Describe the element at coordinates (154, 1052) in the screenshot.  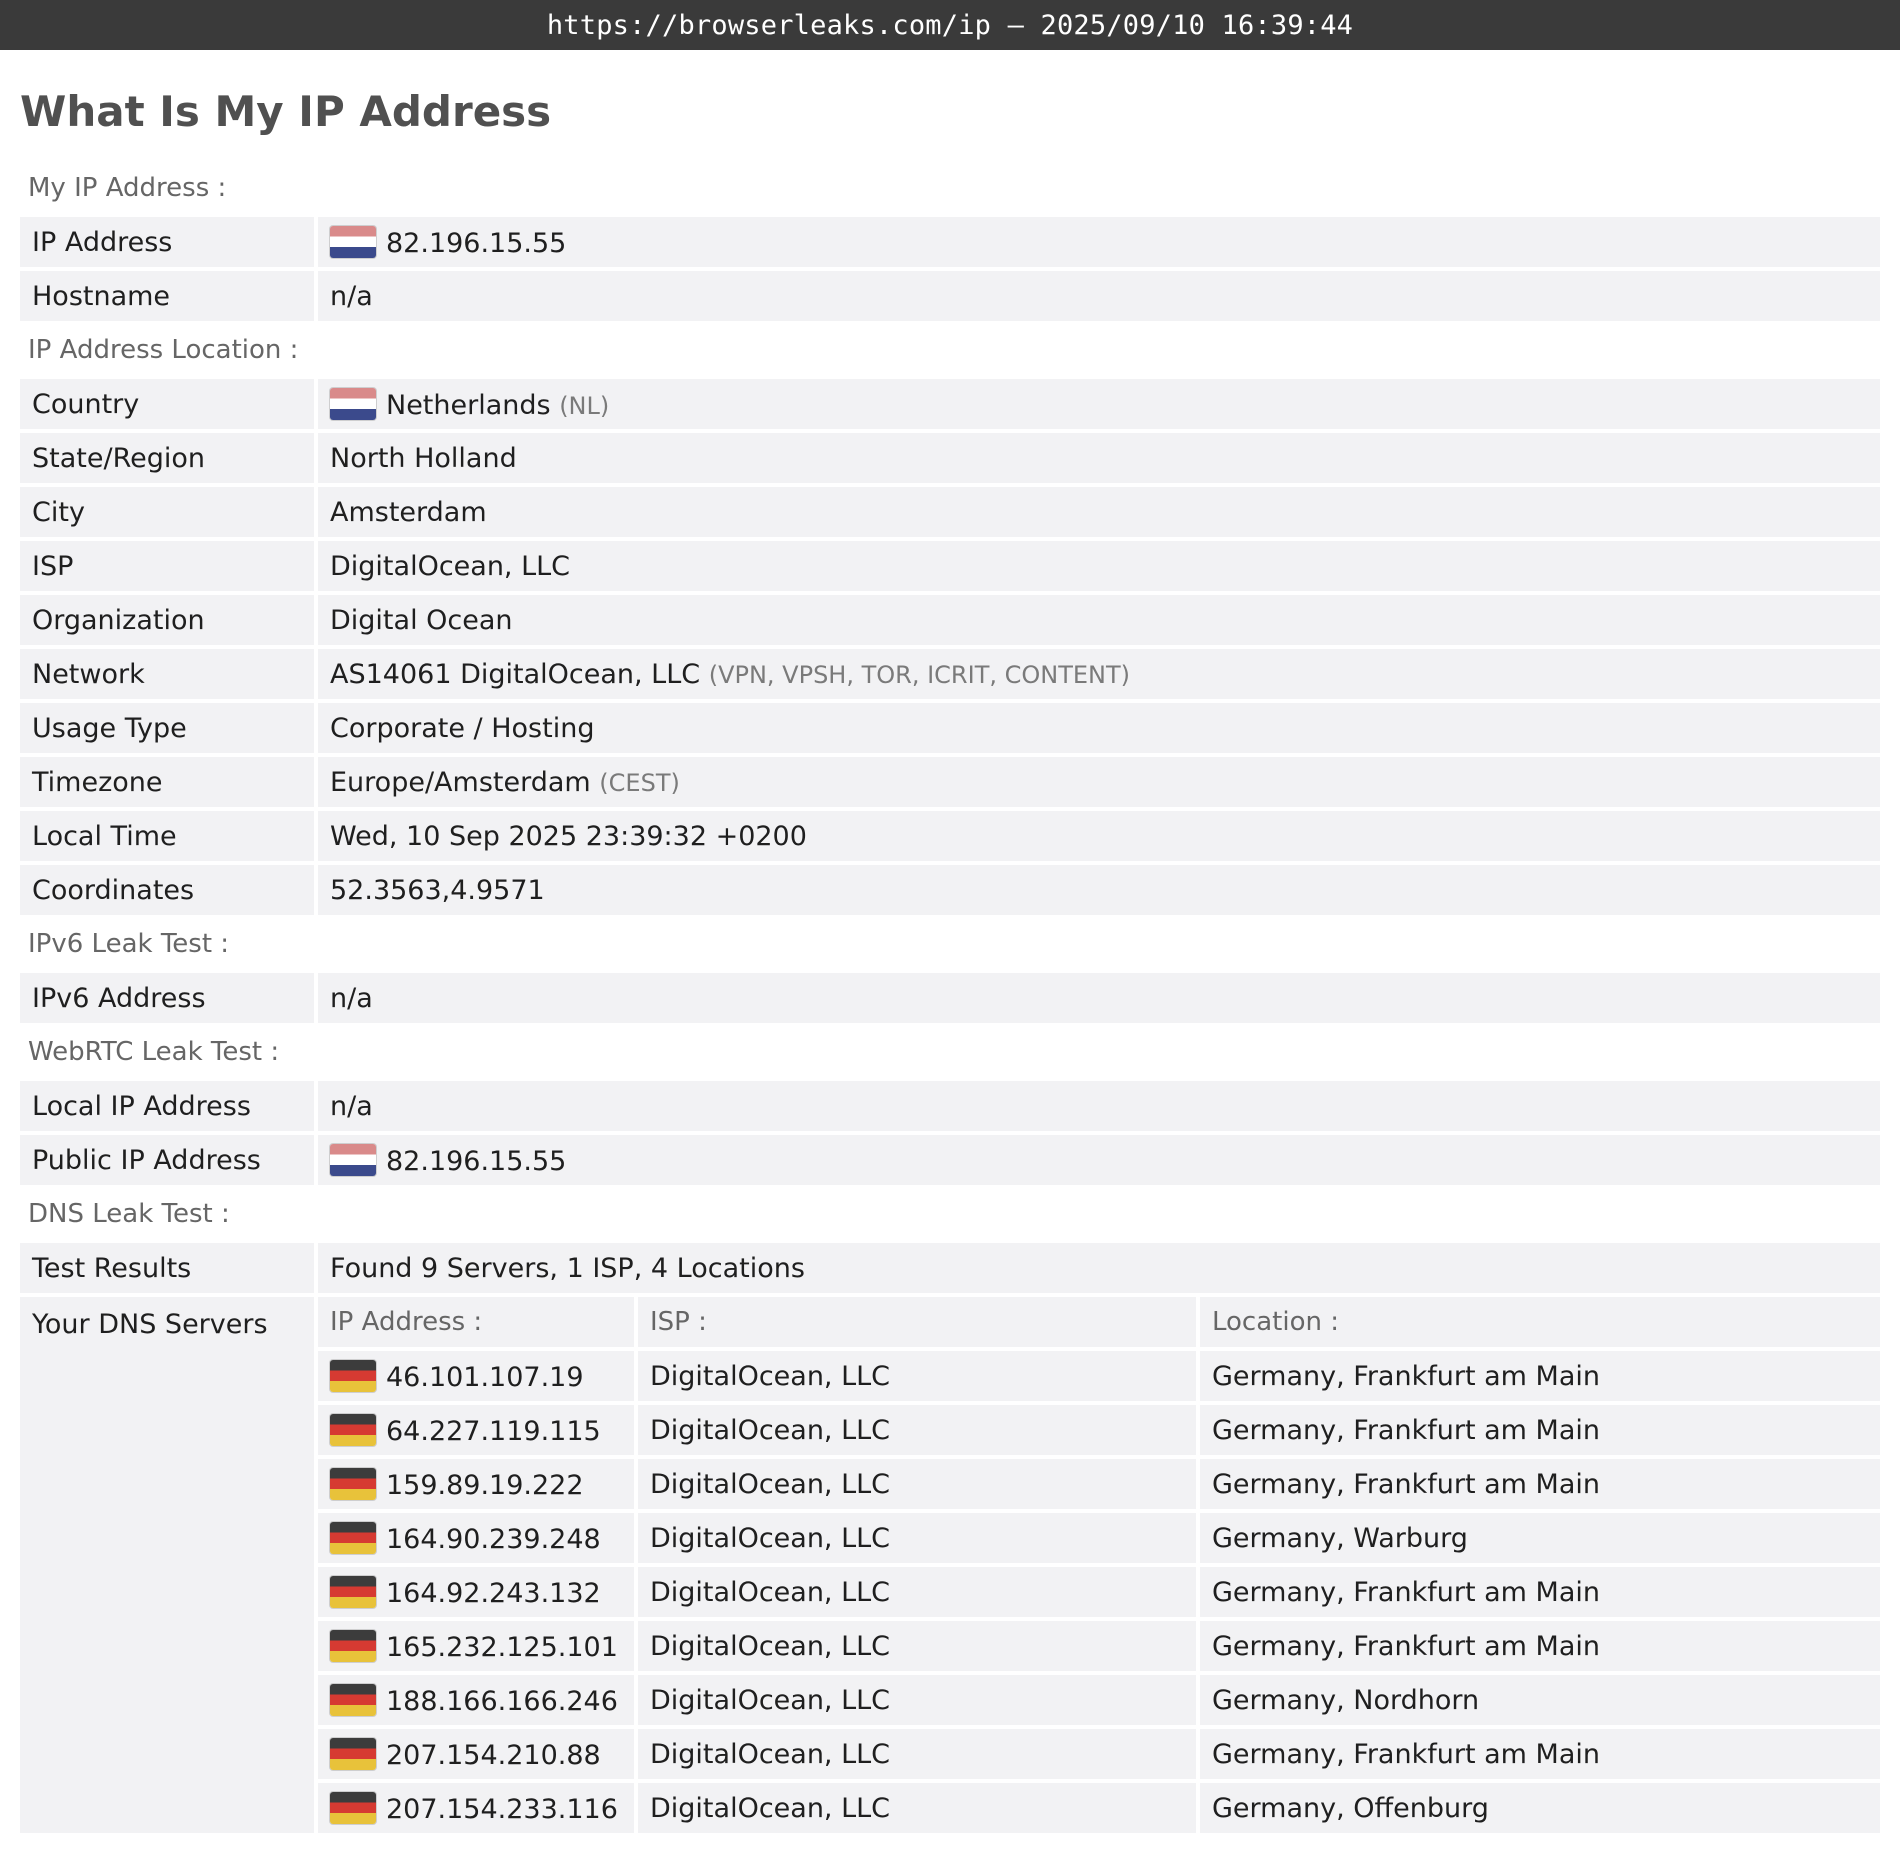
I see `section-label-webrtc: WebRTC Leak Test :` at that location.